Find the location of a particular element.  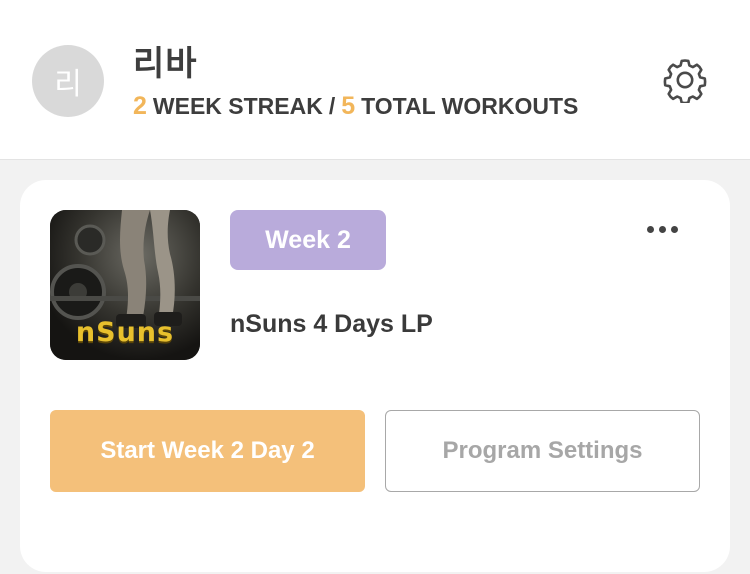

total-workouts-label: TOTAL WORKOUTS is located at coordinates (470, 106).